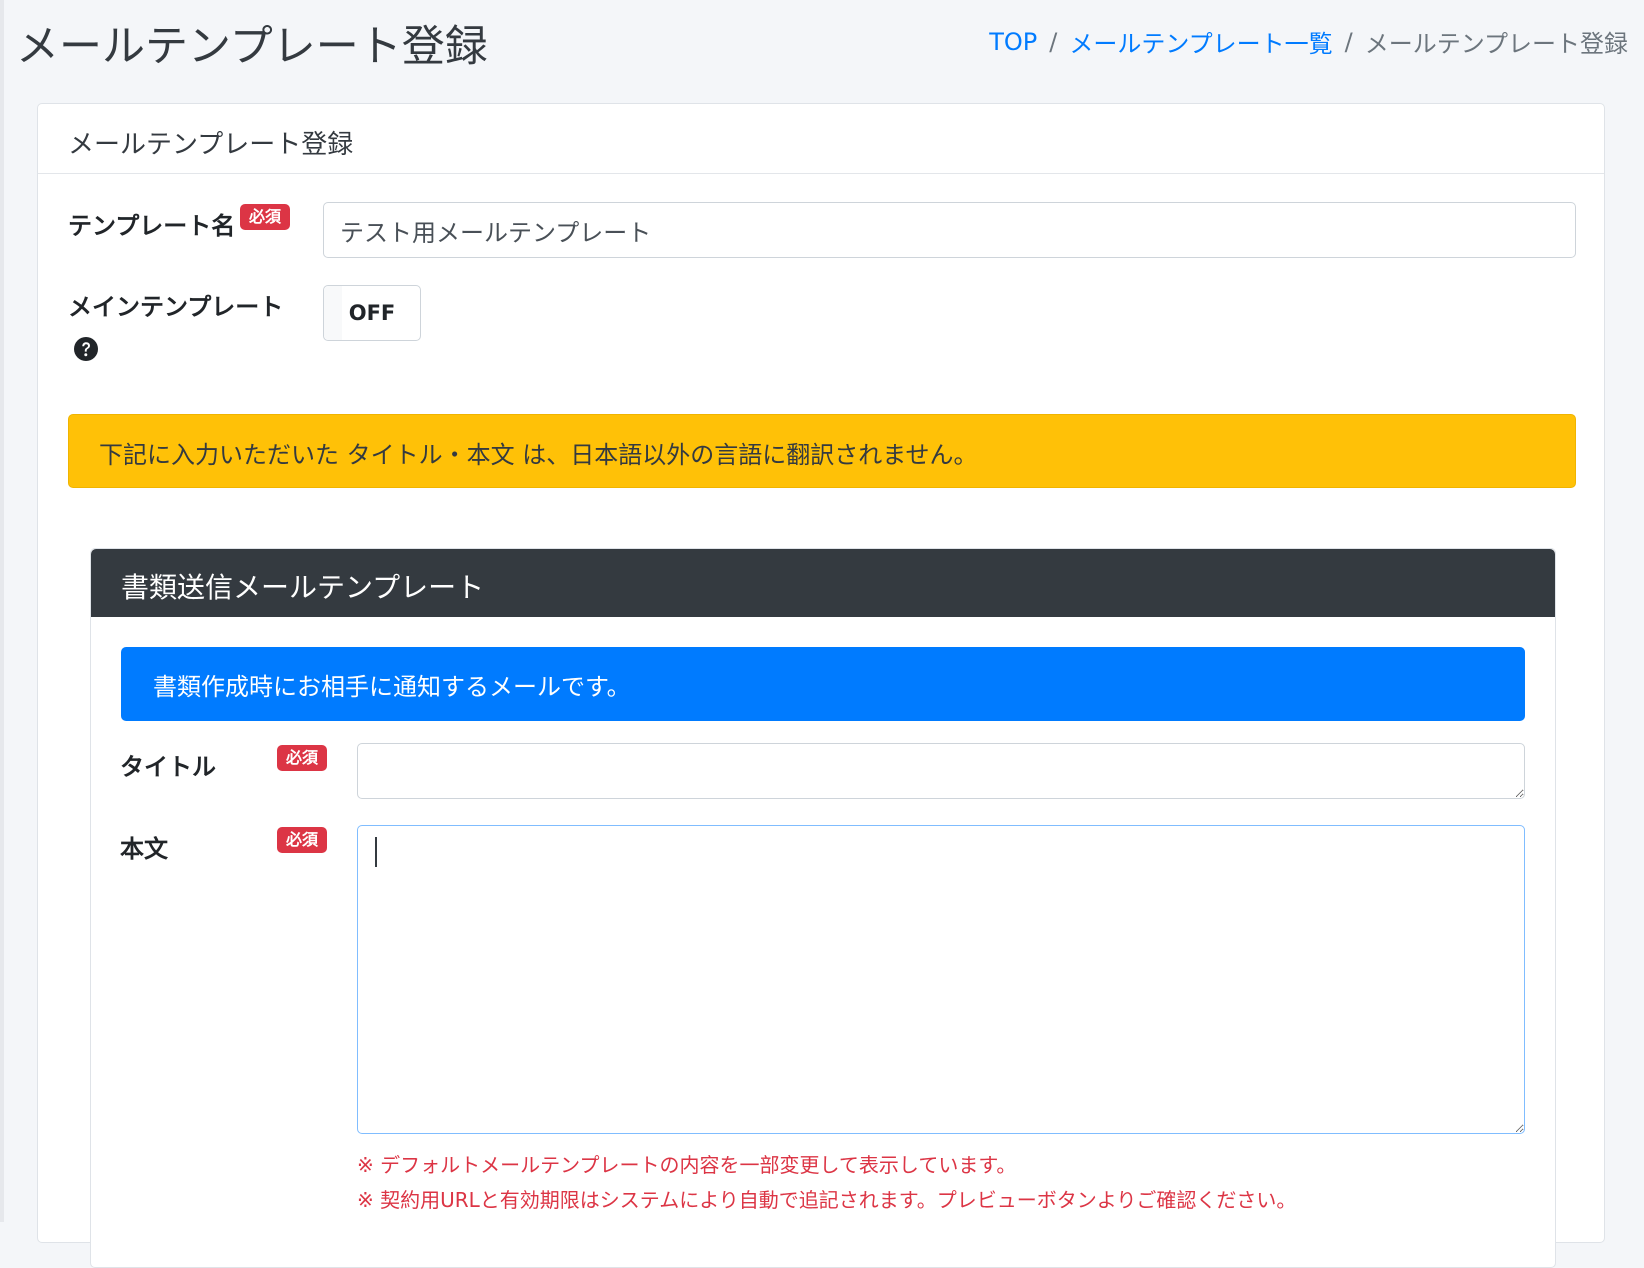  I want to click on toggle-state-label: OFF, so click(372, 313).